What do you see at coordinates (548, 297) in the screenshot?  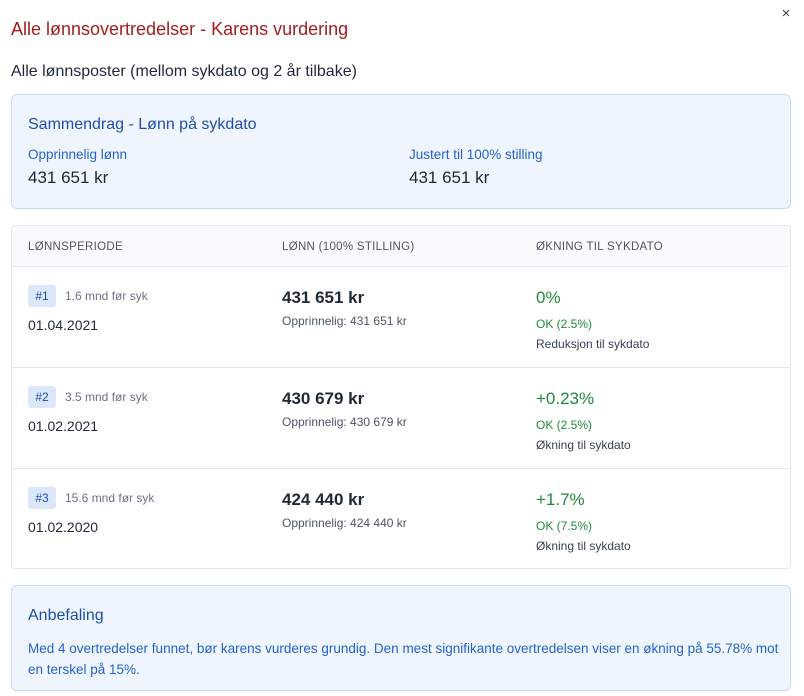 I see `increase-percent: 0%` at bounding box center [548, 297].